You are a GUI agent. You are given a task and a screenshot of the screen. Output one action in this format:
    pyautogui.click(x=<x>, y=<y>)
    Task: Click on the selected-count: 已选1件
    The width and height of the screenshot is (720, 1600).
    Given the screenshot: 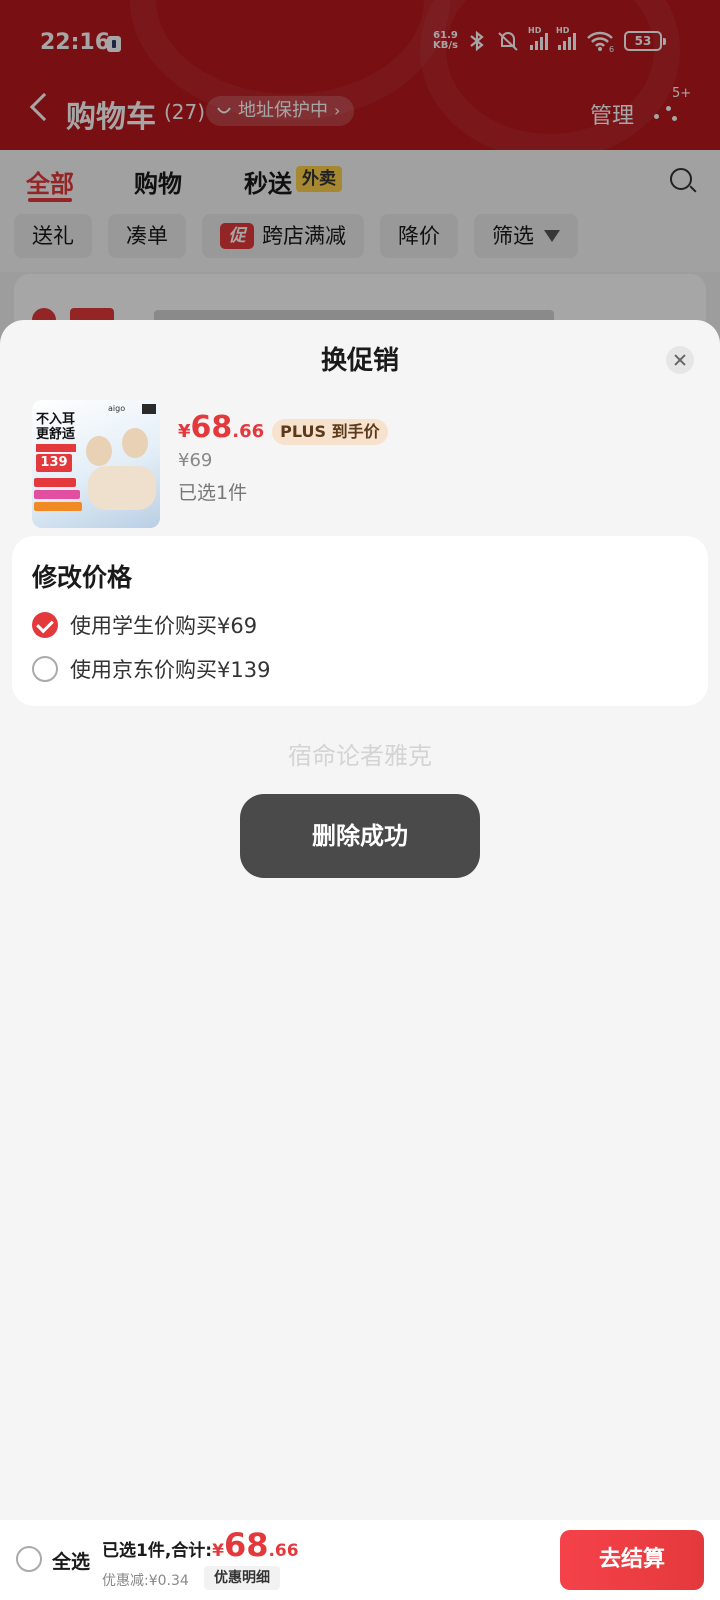 What is the action you would take?
    pyautogui.click(x=213, y=493)
    